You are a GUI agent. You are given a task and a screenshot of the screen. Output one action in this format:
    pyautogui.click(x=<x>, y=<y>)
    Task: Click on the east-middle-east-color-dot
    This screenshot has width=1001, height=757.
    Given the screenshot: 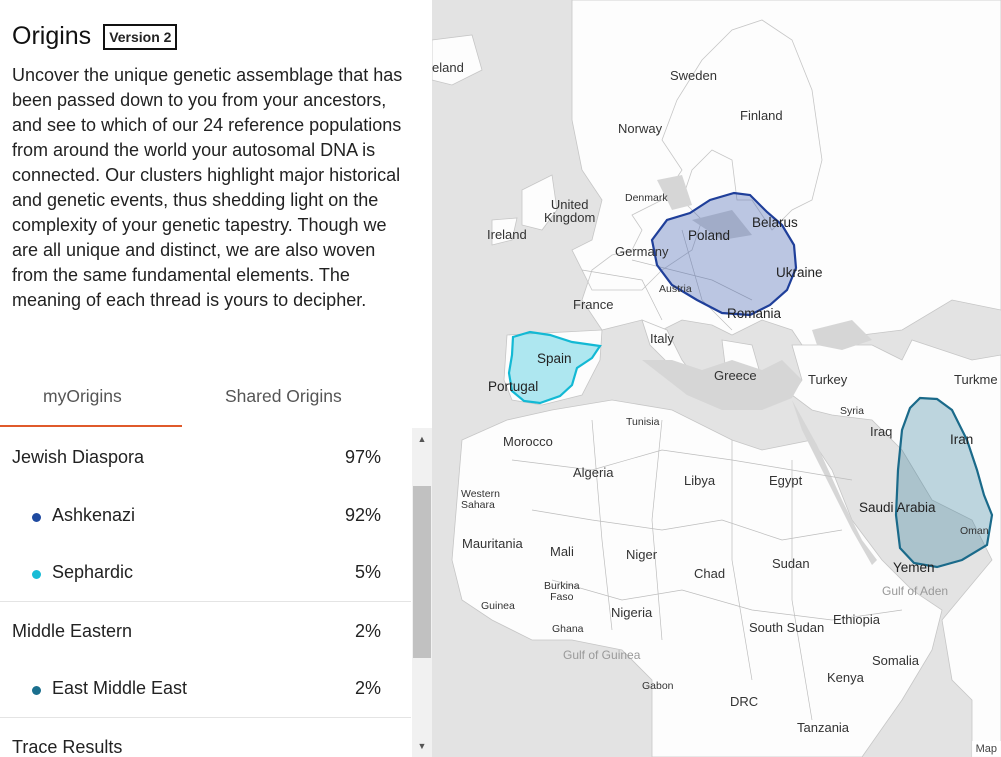 What is the action you would take?
    pyautogui.click(x=36, y=690)
    